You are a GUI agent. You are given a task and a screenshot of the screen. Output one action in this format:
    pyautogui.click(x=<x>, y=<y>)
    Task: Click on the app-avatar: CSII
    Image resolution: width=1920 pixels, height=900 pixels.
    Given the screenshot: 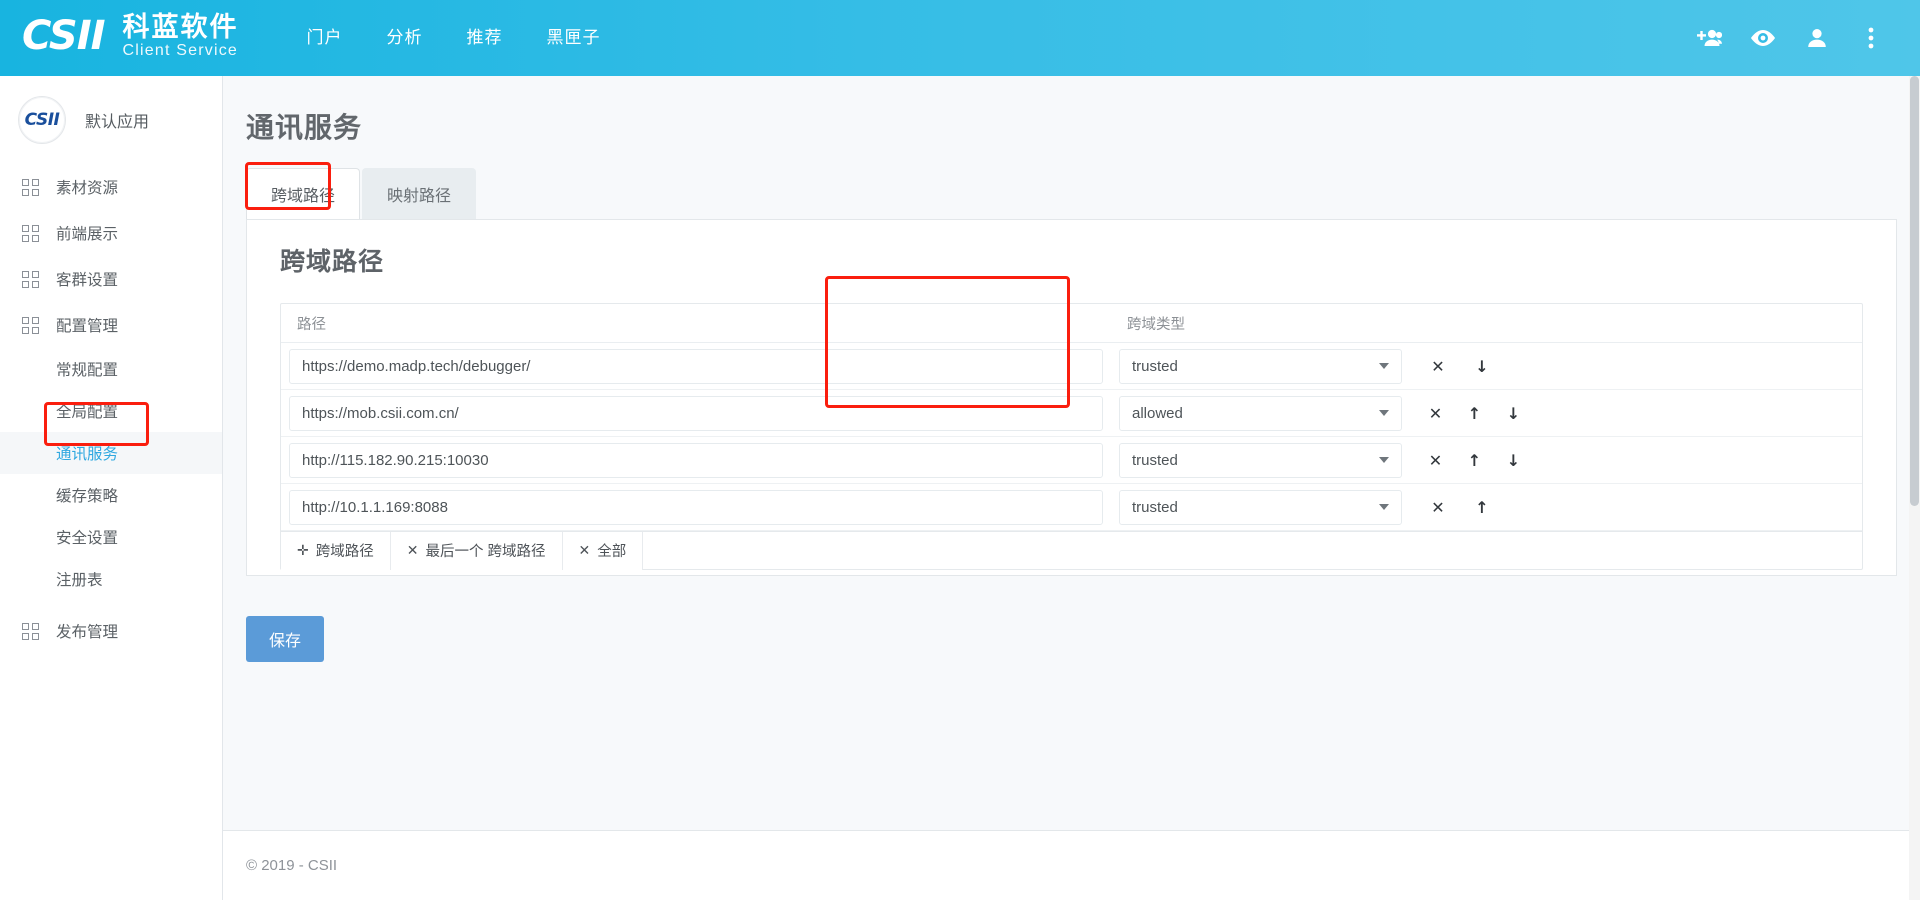 What is the action you would take?
    pyautogui.click(x=42, y=120)
    